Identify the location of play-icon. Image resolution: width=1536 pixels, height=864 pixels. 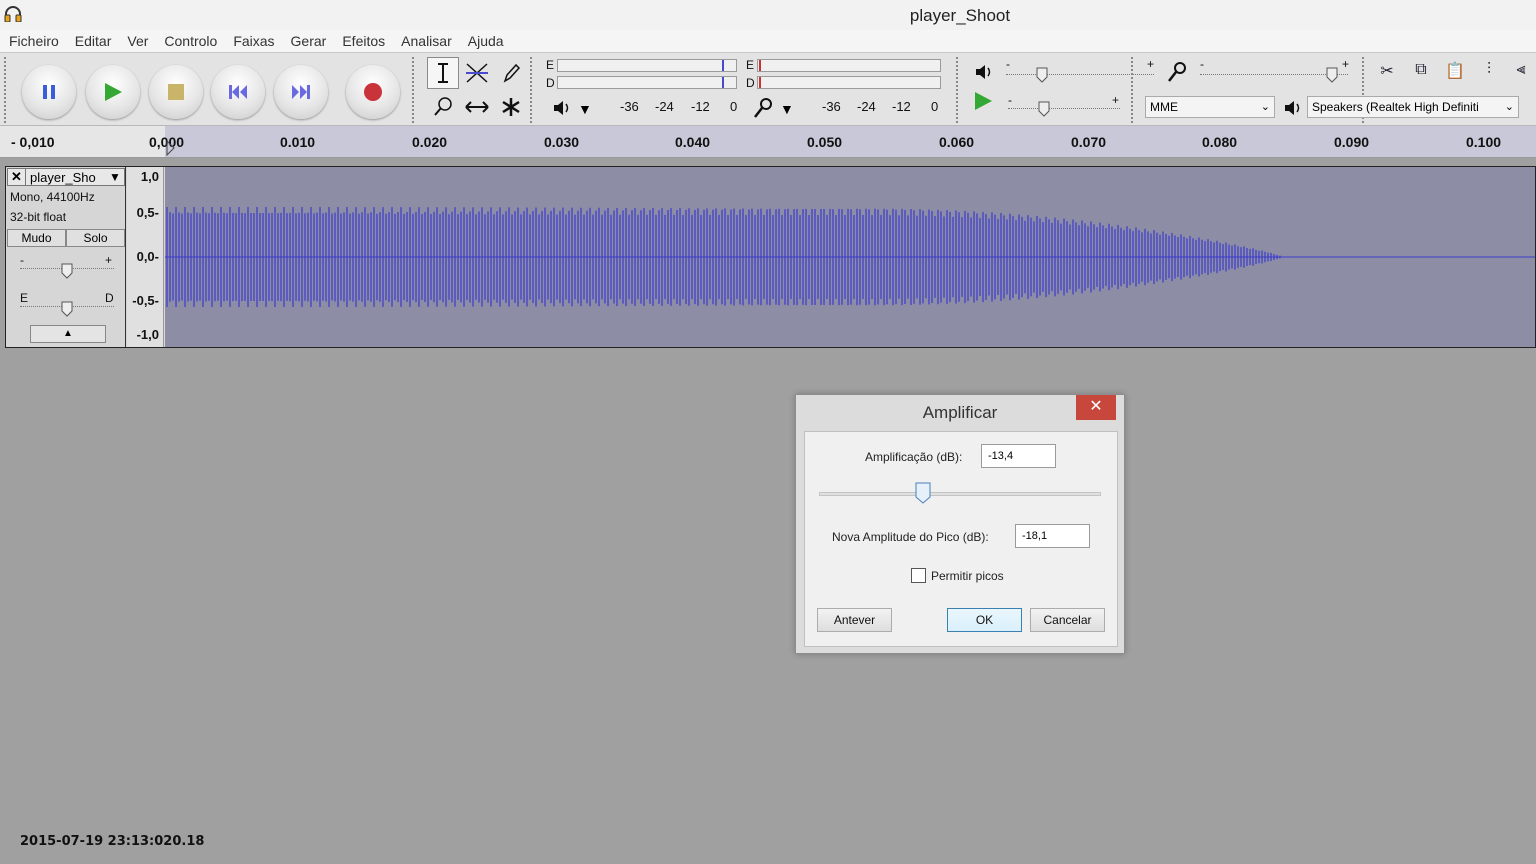
(113, 92).